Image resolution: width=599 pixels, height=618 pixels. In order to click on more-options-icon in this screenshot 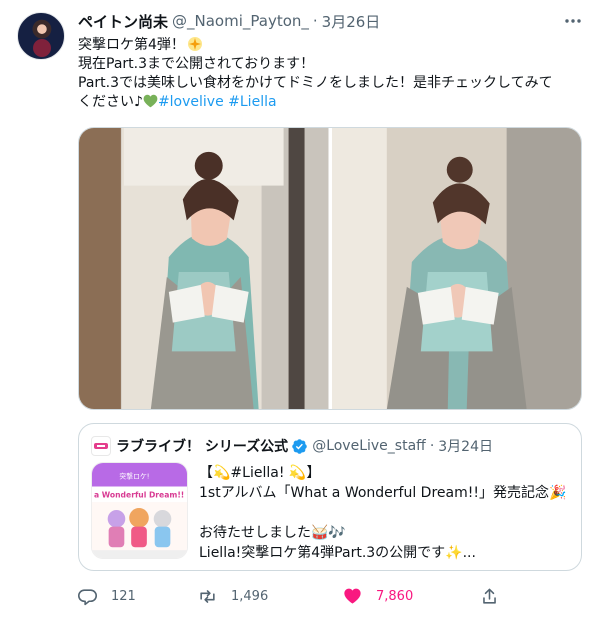, I will do `click(573, 21)`.